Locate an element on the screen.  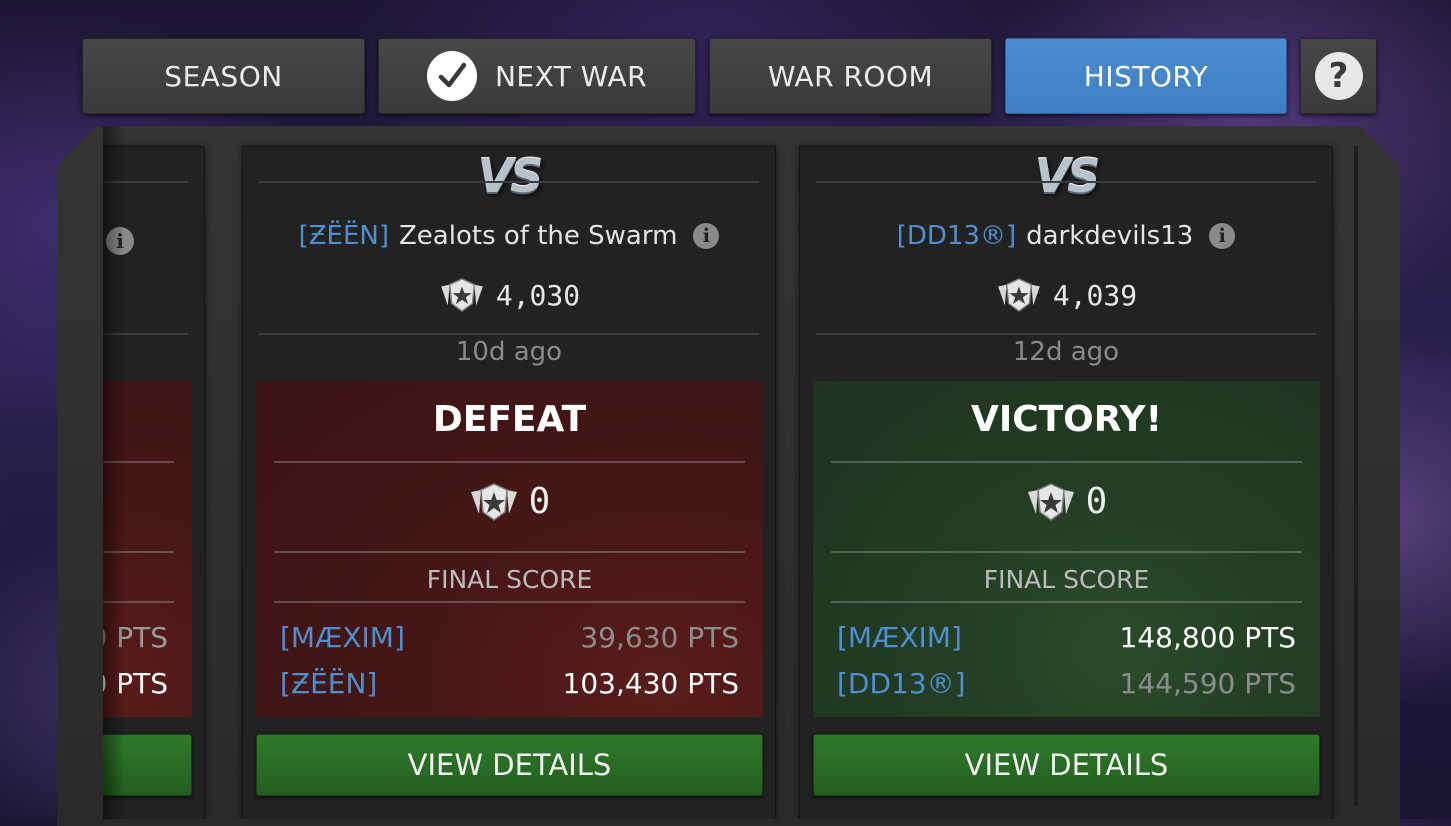
next-card-edge is located at coordinates (1356, 476).